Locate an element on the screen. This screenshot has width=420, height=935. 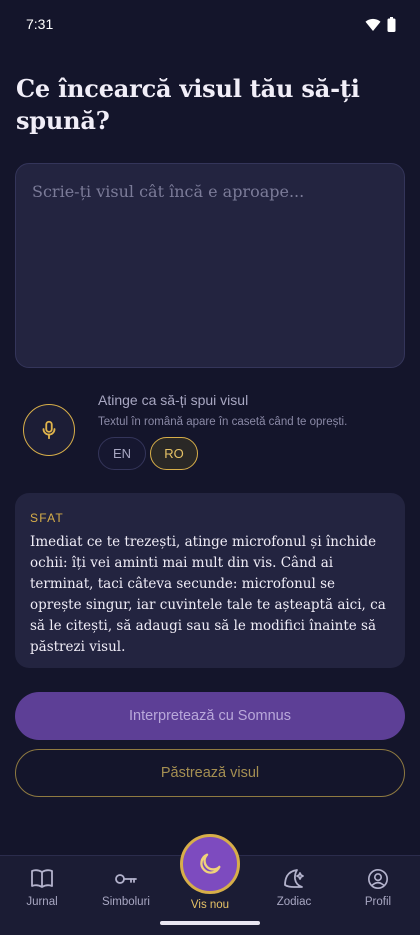
nav-label-profil: Profil is located at coordinates (378, 902).